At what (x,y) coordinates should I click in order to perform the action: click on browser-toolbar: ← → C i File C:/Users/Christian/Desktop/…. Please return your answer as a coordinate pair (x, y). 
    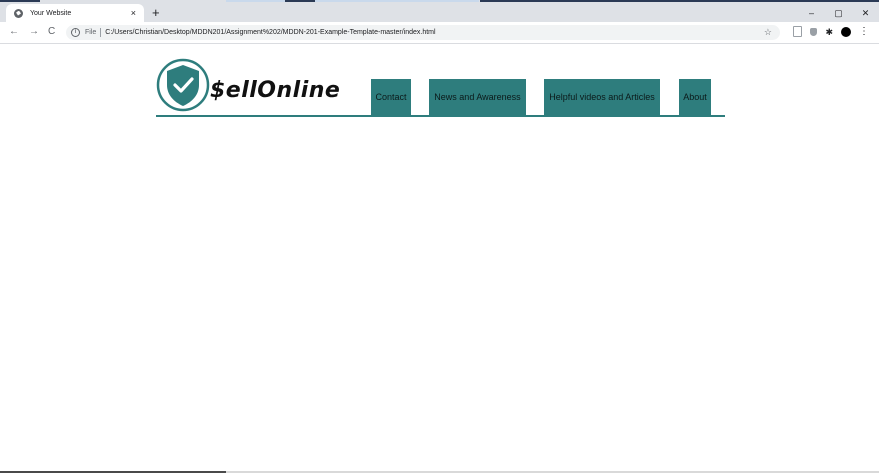
    Looking at the image, I should click on (439, 33).